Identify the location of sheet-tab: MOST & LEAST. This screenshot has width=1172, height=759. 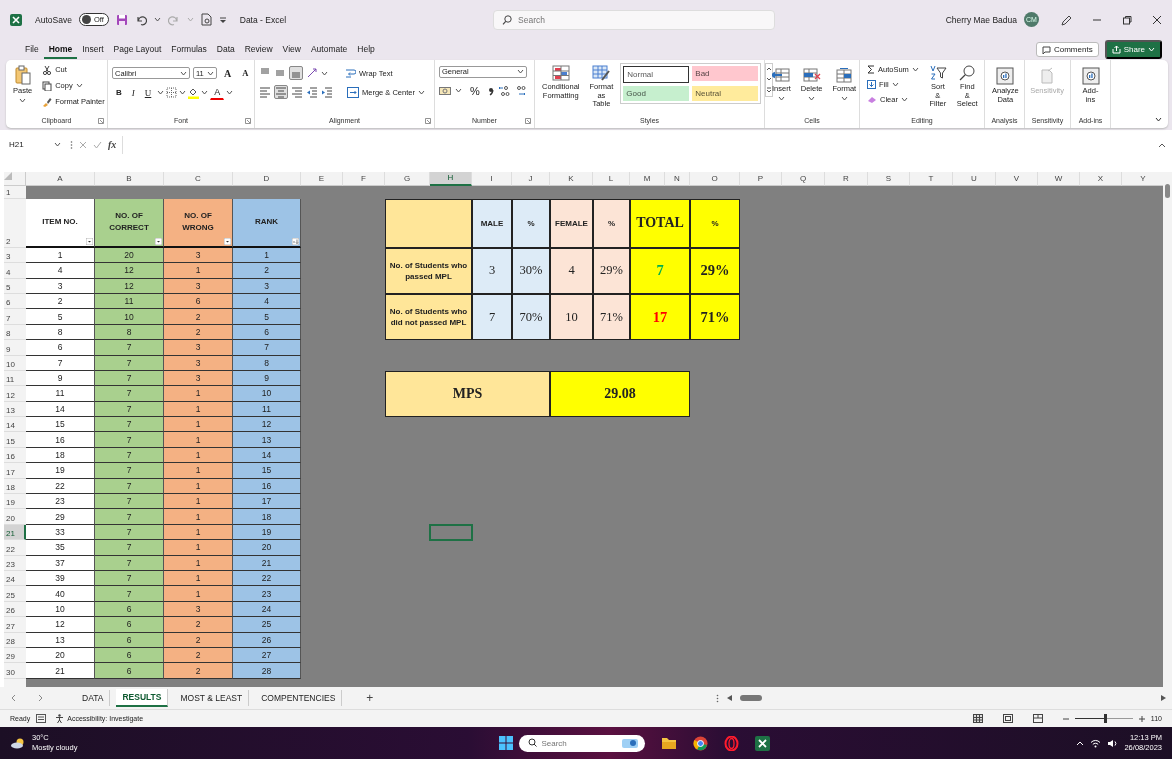
(212, 698).